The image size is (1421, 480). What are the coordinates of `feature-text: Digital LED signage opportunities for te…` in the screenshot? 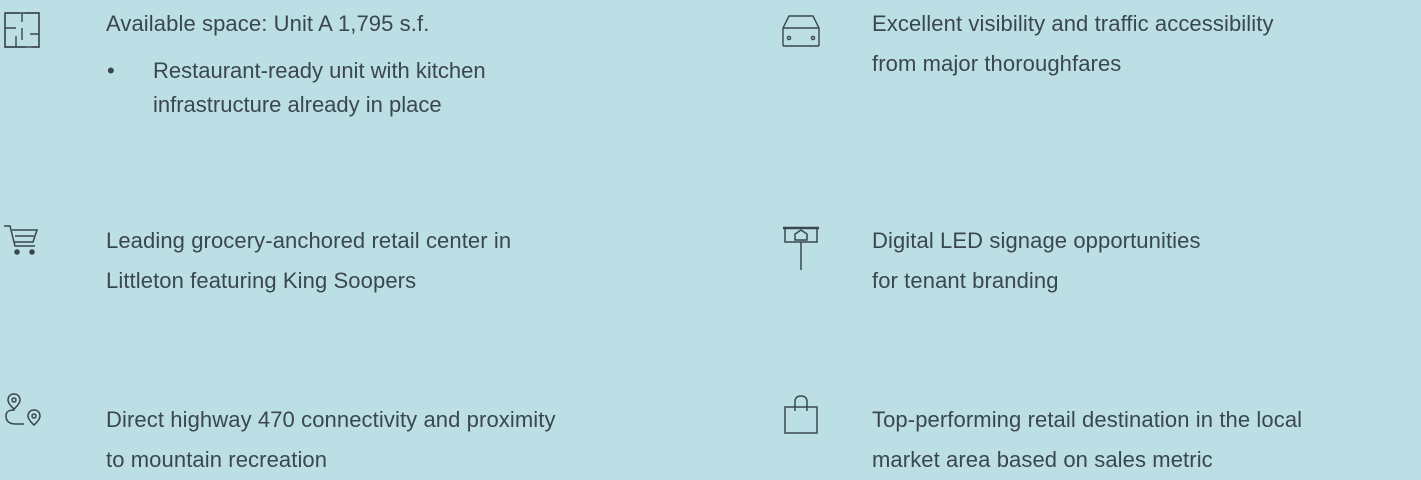 It's located at (1036, 261).